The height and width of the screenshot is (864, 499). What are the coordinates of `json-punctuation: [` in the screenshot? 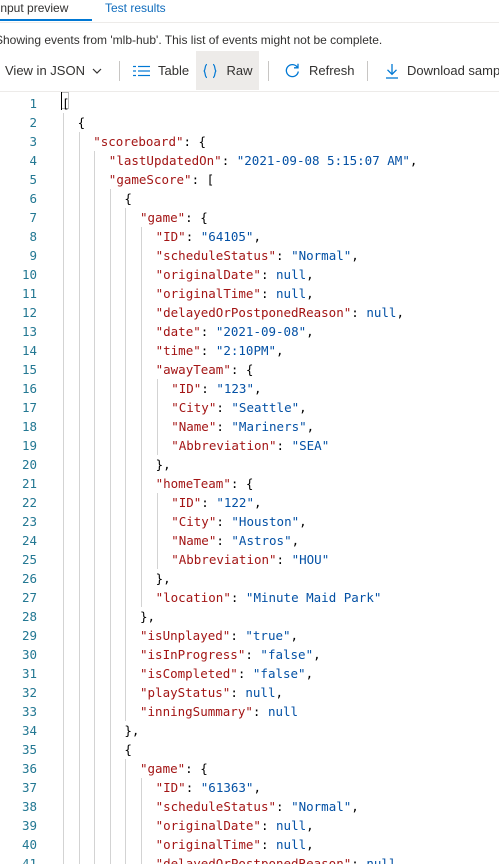 It's located at (66, 103).